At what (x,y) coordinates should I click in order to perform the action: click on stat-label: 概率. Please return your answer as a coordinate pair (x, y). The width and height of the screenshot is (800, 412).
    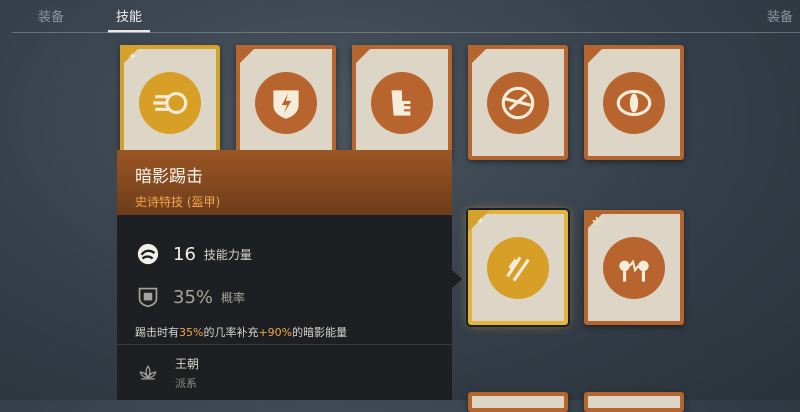
    Looking at the image, I should click on (233, 297).